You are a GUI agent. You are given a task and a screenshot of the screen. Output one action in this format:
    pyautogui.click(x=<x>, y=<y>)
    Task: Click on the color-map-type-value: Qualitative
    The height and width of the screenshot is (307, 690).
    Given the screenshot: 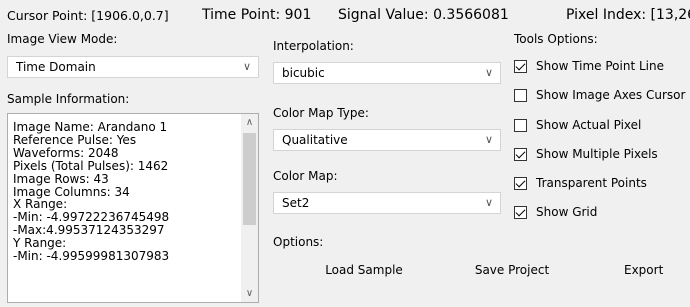 What is the action you would take?
    pyautogui.click(x=315, y=140)
    